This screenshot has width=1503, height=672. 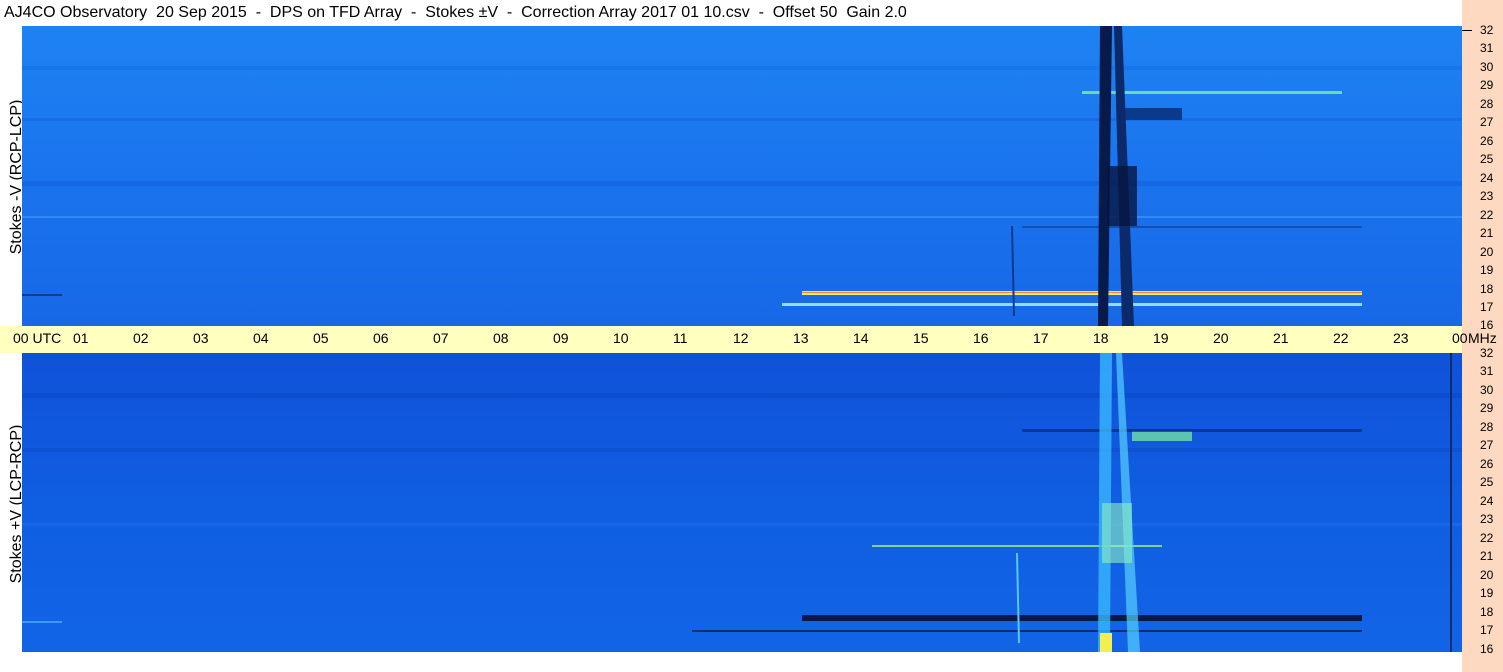 What do you see at coordinates (981, 338) in the screenshot?
I see `time-tick-label: 16` at bounding box center [981, 338].